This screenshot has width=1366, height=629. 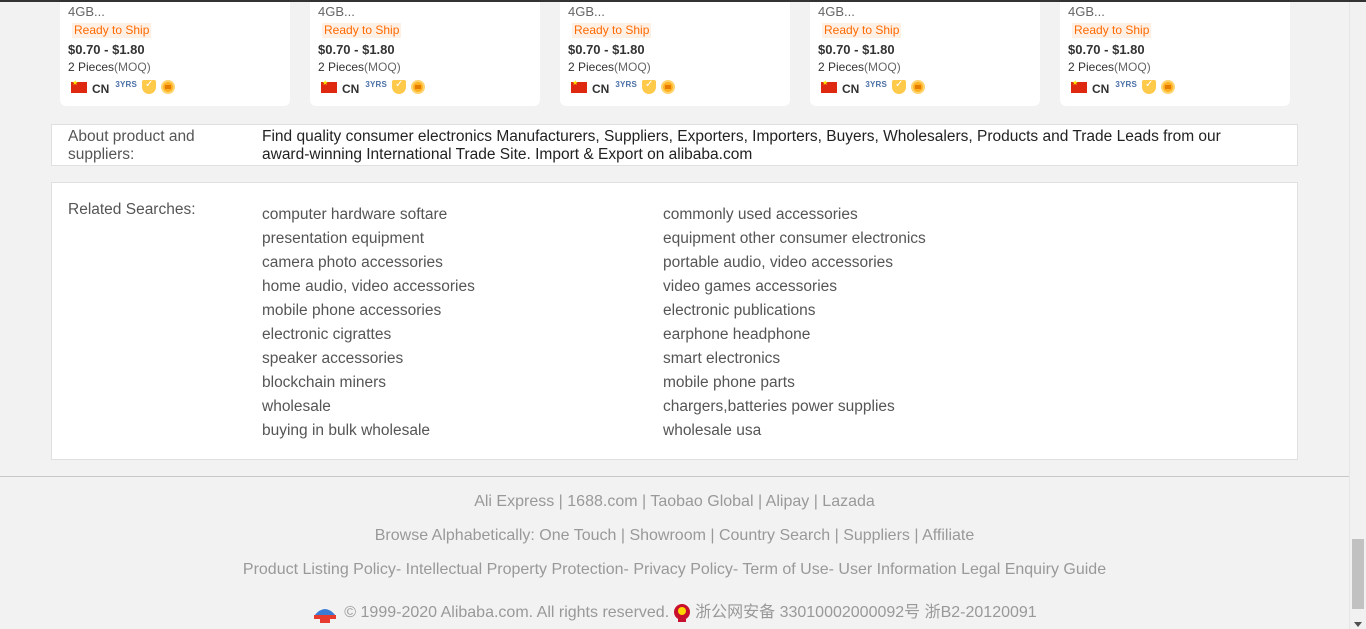 What do you see at coordinates (683, 569) in the screenshot?
I see `footer-link-privacy-policy: Privacy Policy` at bounding box center [683, 569].